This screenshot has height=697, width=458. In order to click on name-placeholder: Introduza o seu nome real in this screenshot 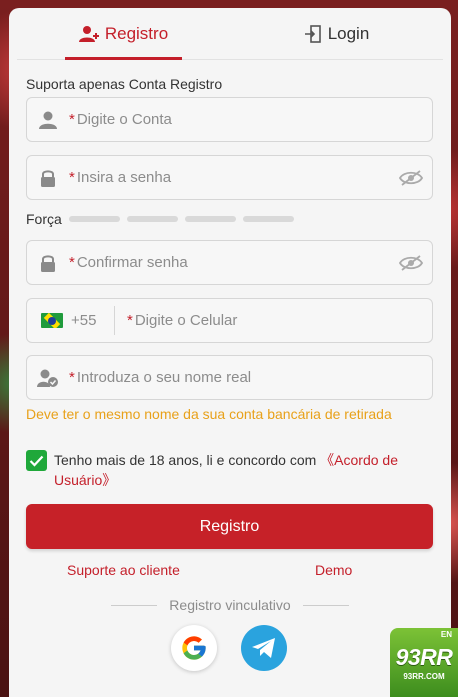, I will do `click(164, 377)`.